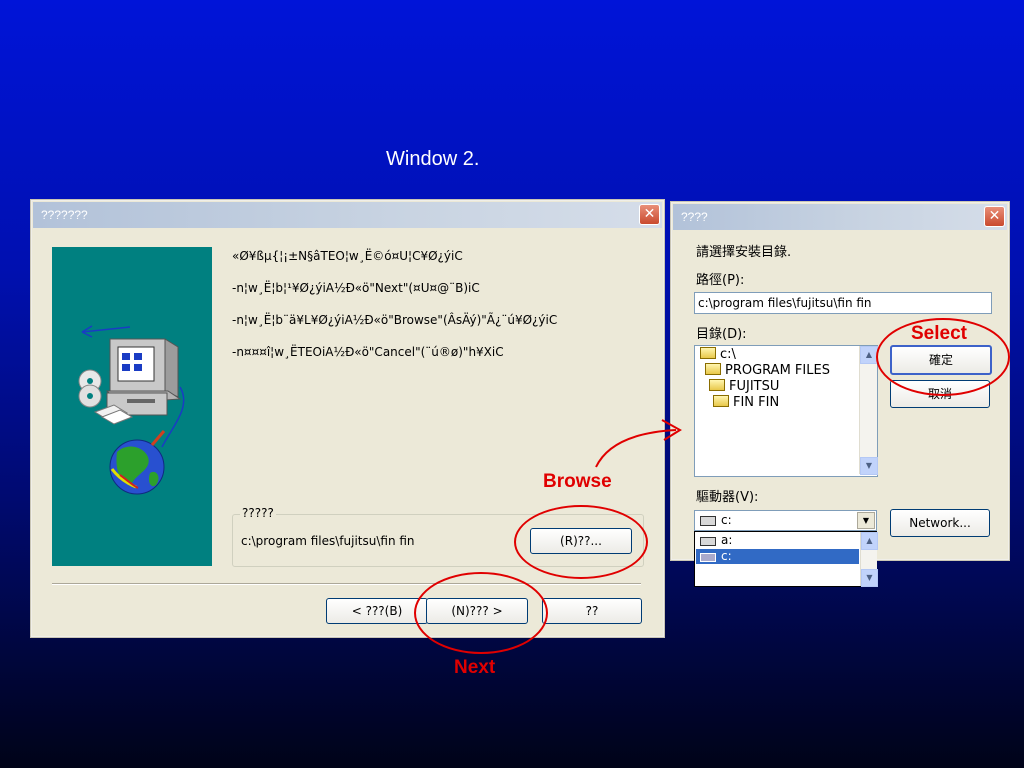 Image resolution: width=1024 pixels, height=768 pixels. I want to click on setup-message-4: -n¤¤¤î¦w¸ËTEOiA½Ð«ö"Cancel"(¨ú®ø)"h¥XiC, so click(368, 352).